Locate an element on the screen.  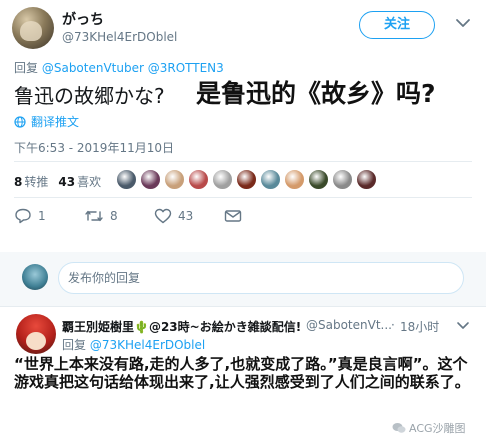
like-action-count: 43 is located at coordinates (186, 216).